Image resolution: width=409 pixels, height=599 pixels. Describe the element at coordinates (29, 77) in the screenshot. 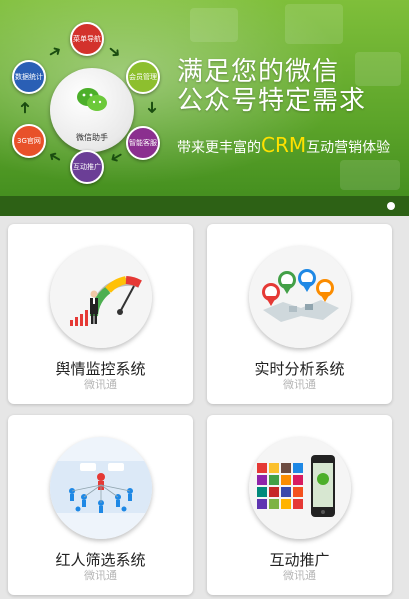

I see `node-data-statistics: 数据统计` at that location.